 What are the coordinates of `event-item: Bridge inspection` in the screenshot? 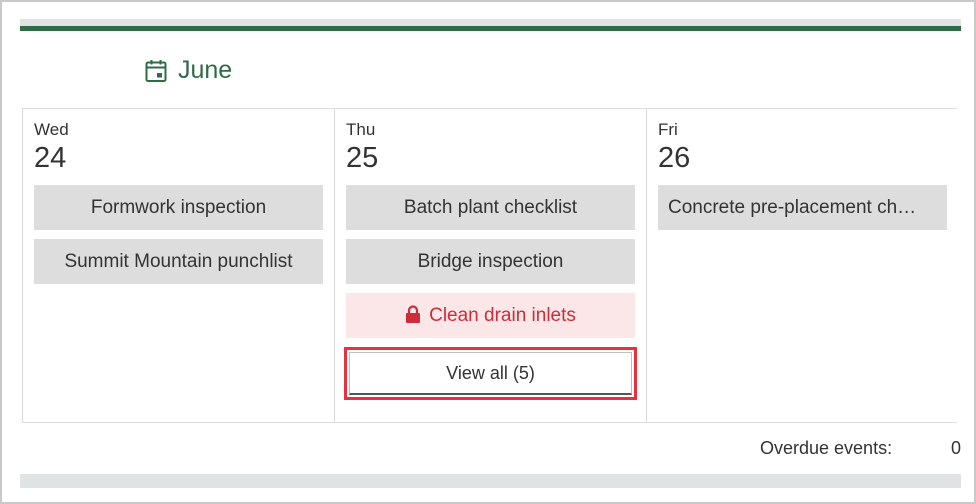 It's located at (490, 261).